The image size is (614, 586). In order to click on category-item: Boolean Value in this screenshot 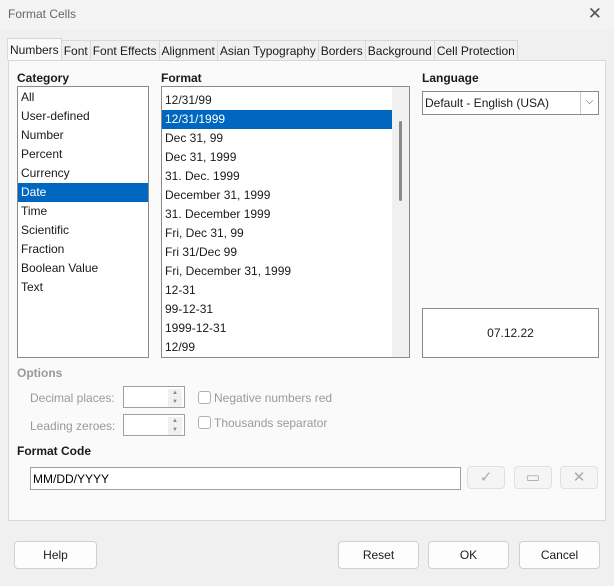, I will do `click(83, 268)`.